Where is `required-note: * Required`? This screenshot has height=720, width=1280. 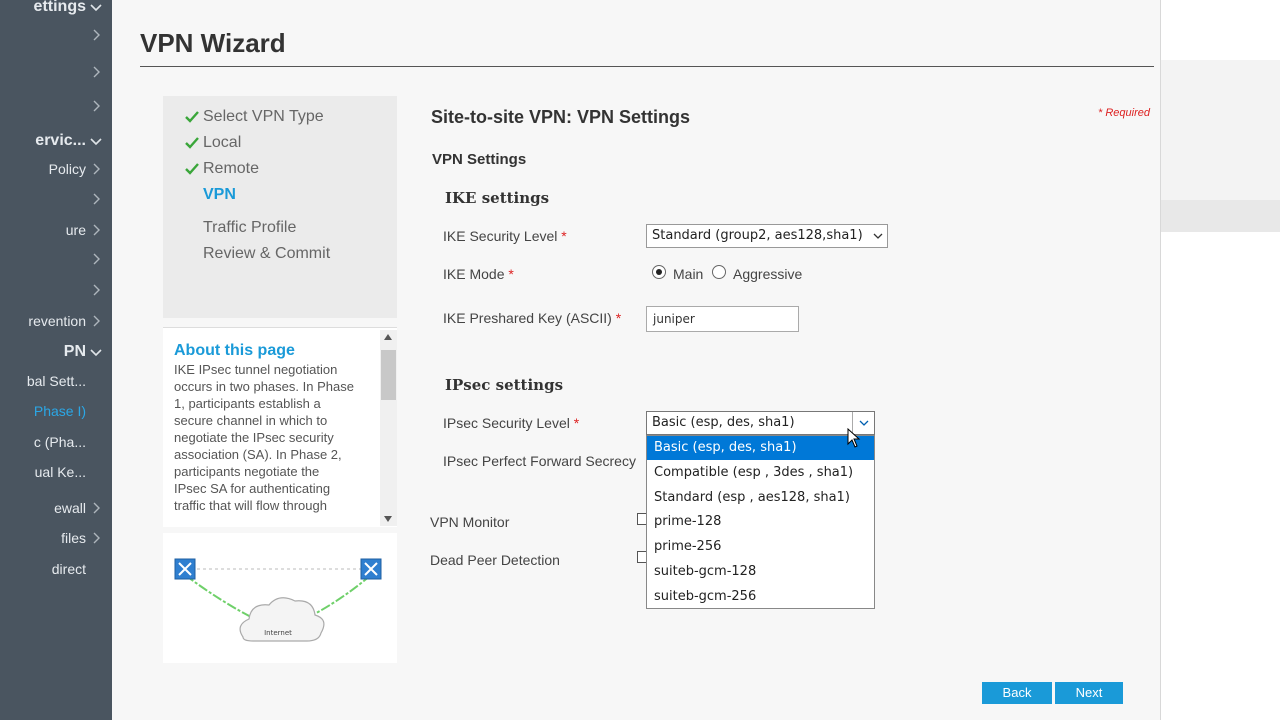 required-note: * Required is located at coordinates (1124, 113).